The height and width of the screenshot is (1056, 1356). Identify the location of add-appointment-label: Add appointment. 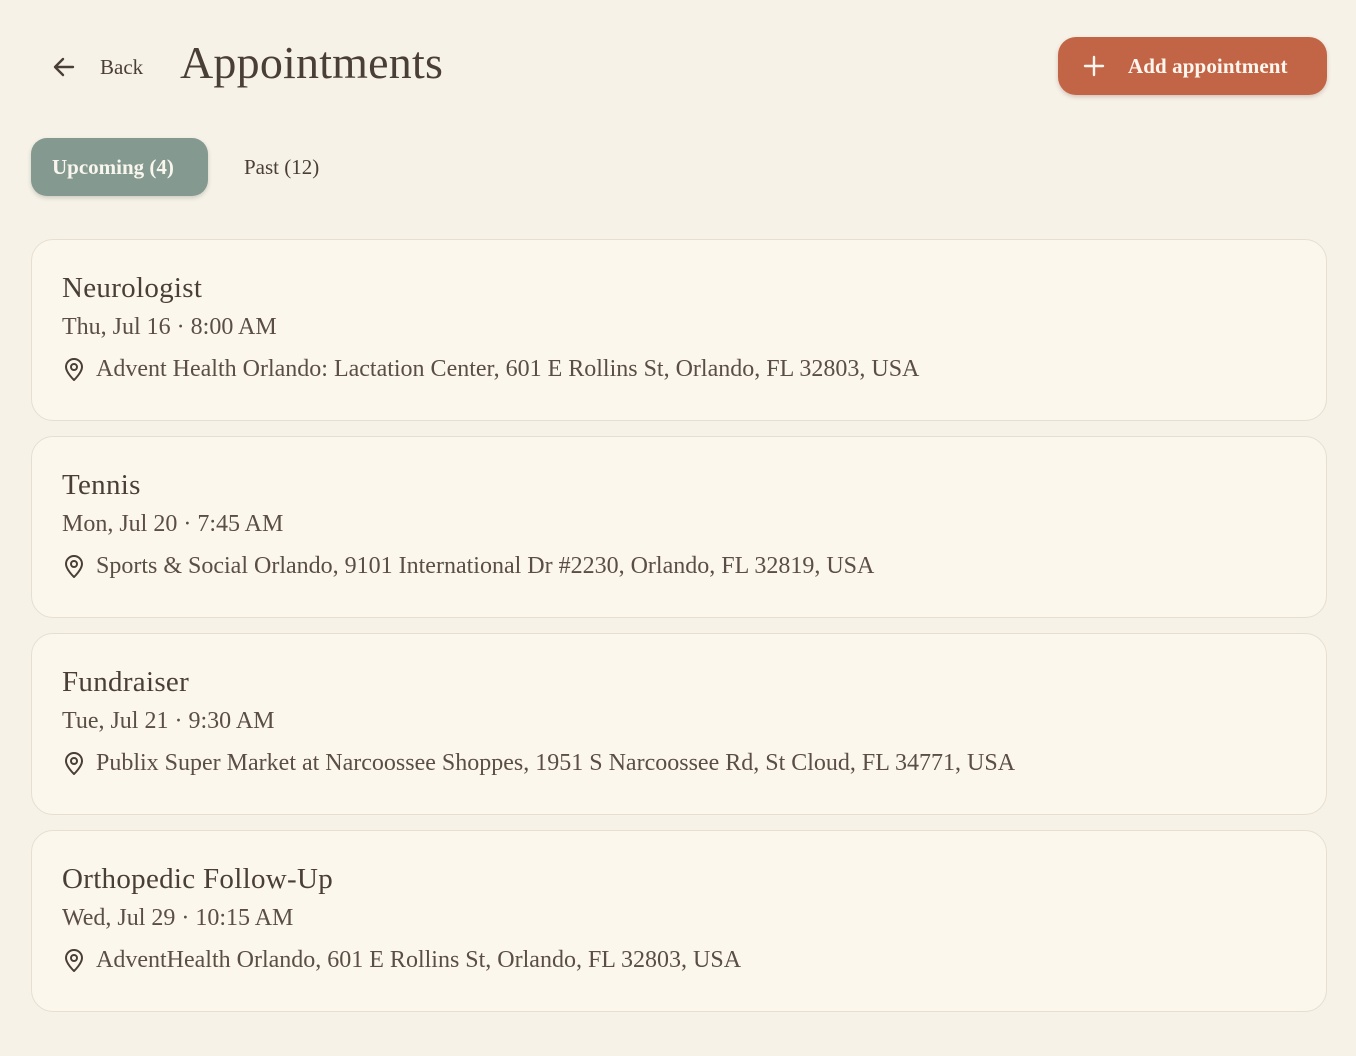
(1208, 65).